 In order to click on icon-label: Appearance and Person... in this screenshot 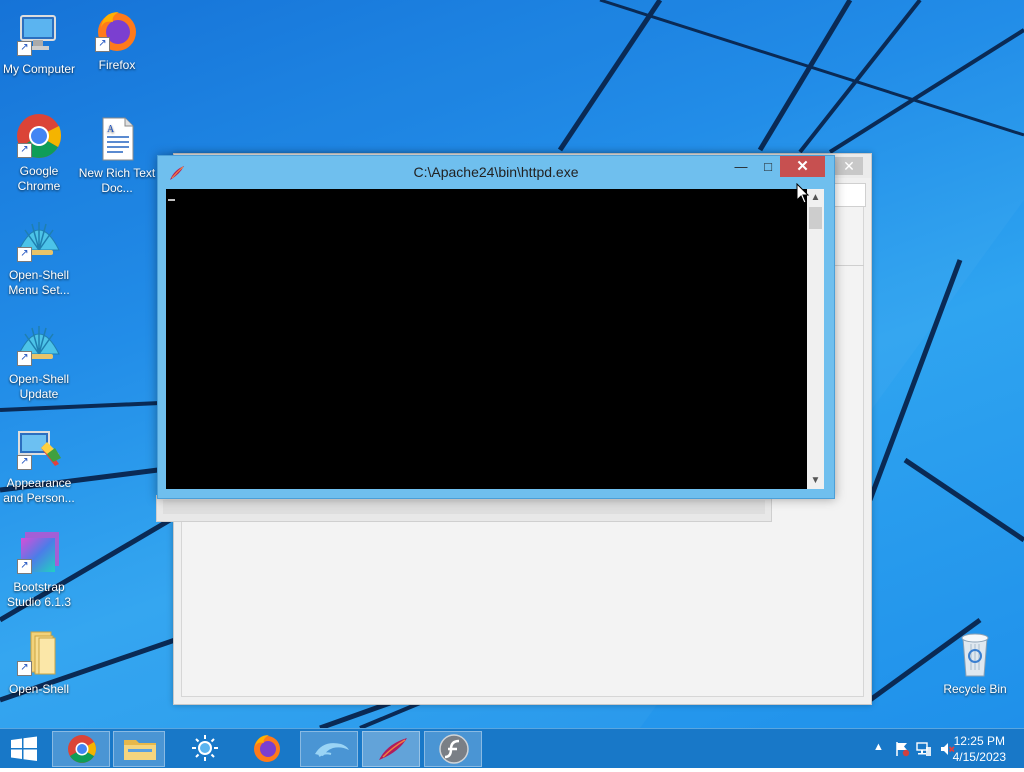, I will do `click(39, 490)`.